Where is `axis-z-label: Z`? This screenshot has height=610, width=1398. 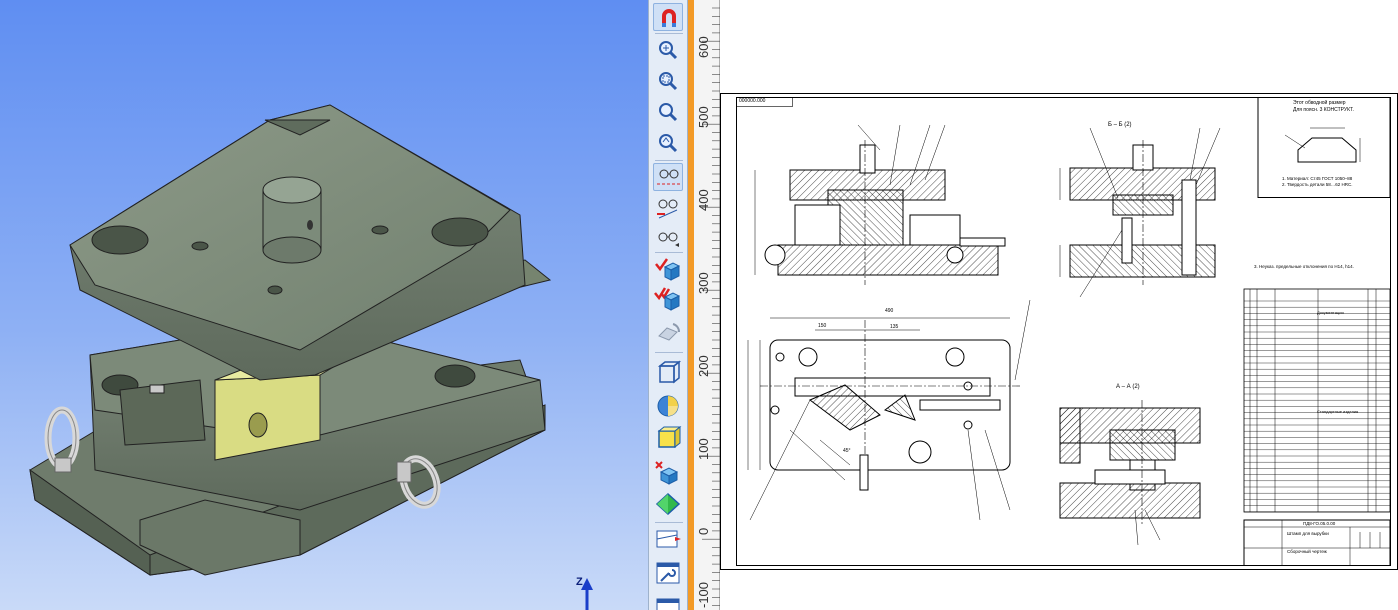 axis-z-label: Z is located at coordinates (579, 582).